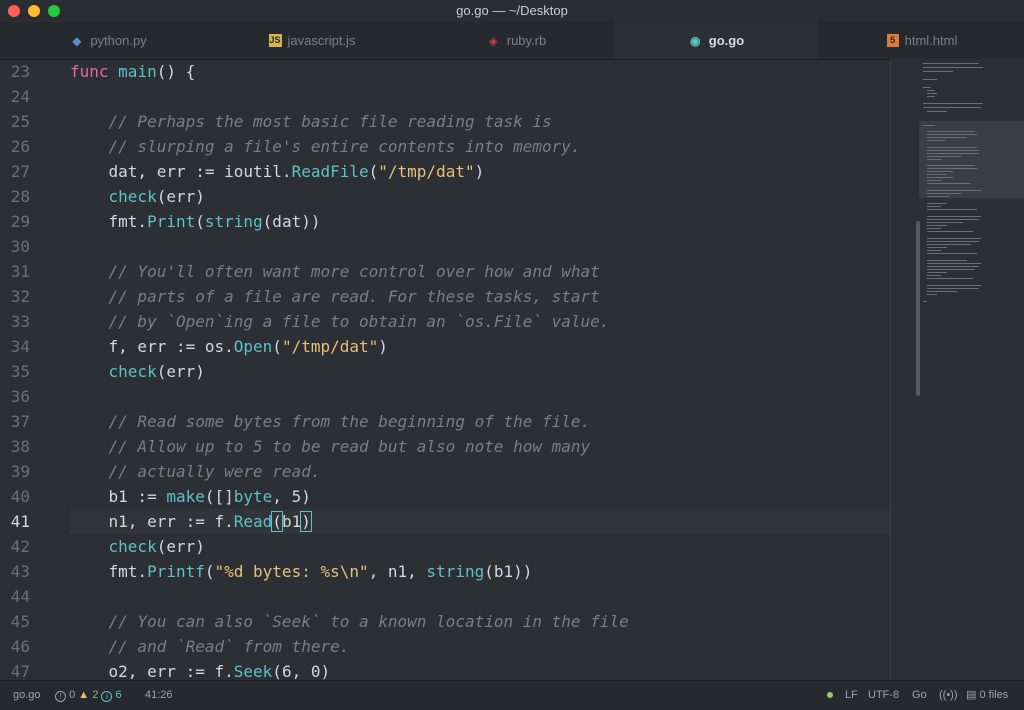 The width and height of the screenshot is (1024, 710). Describe the element at coordinates (60, 696) in the screenshot. I see `error-icon: !` at that location.